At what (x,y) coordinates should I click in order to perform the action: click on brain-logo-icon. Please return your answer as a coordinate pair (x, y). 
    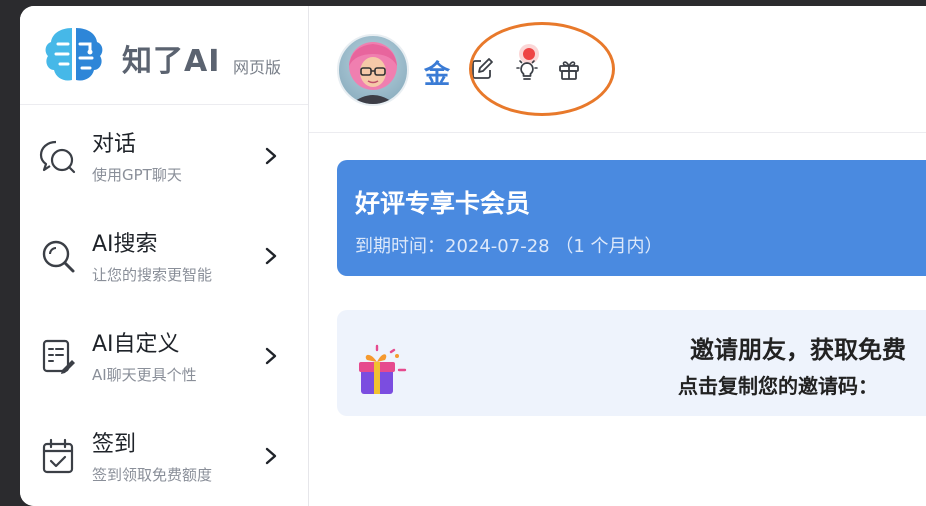
    Looking at the image, I should click on (74, 54).